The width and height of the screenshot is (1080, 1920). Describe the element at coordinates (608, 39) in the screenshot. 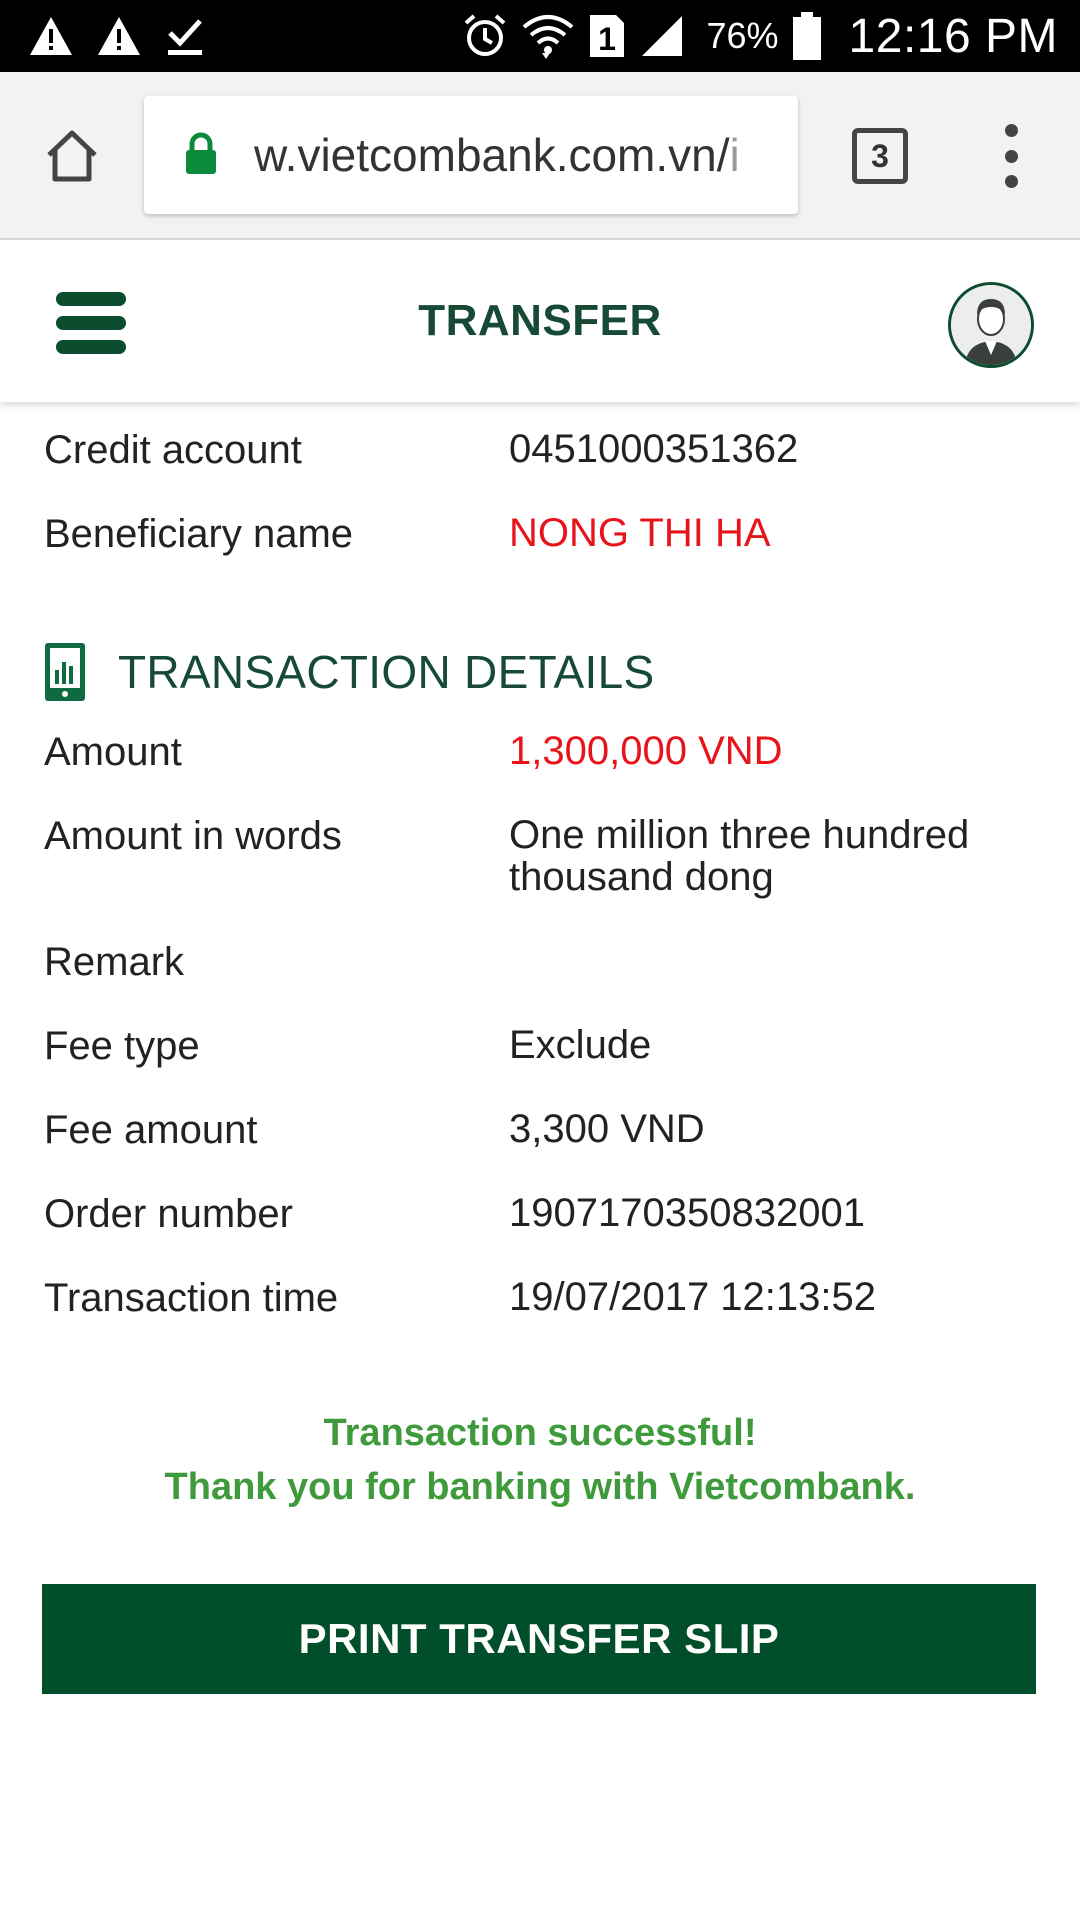

I see `svg-text: 1` at that location.